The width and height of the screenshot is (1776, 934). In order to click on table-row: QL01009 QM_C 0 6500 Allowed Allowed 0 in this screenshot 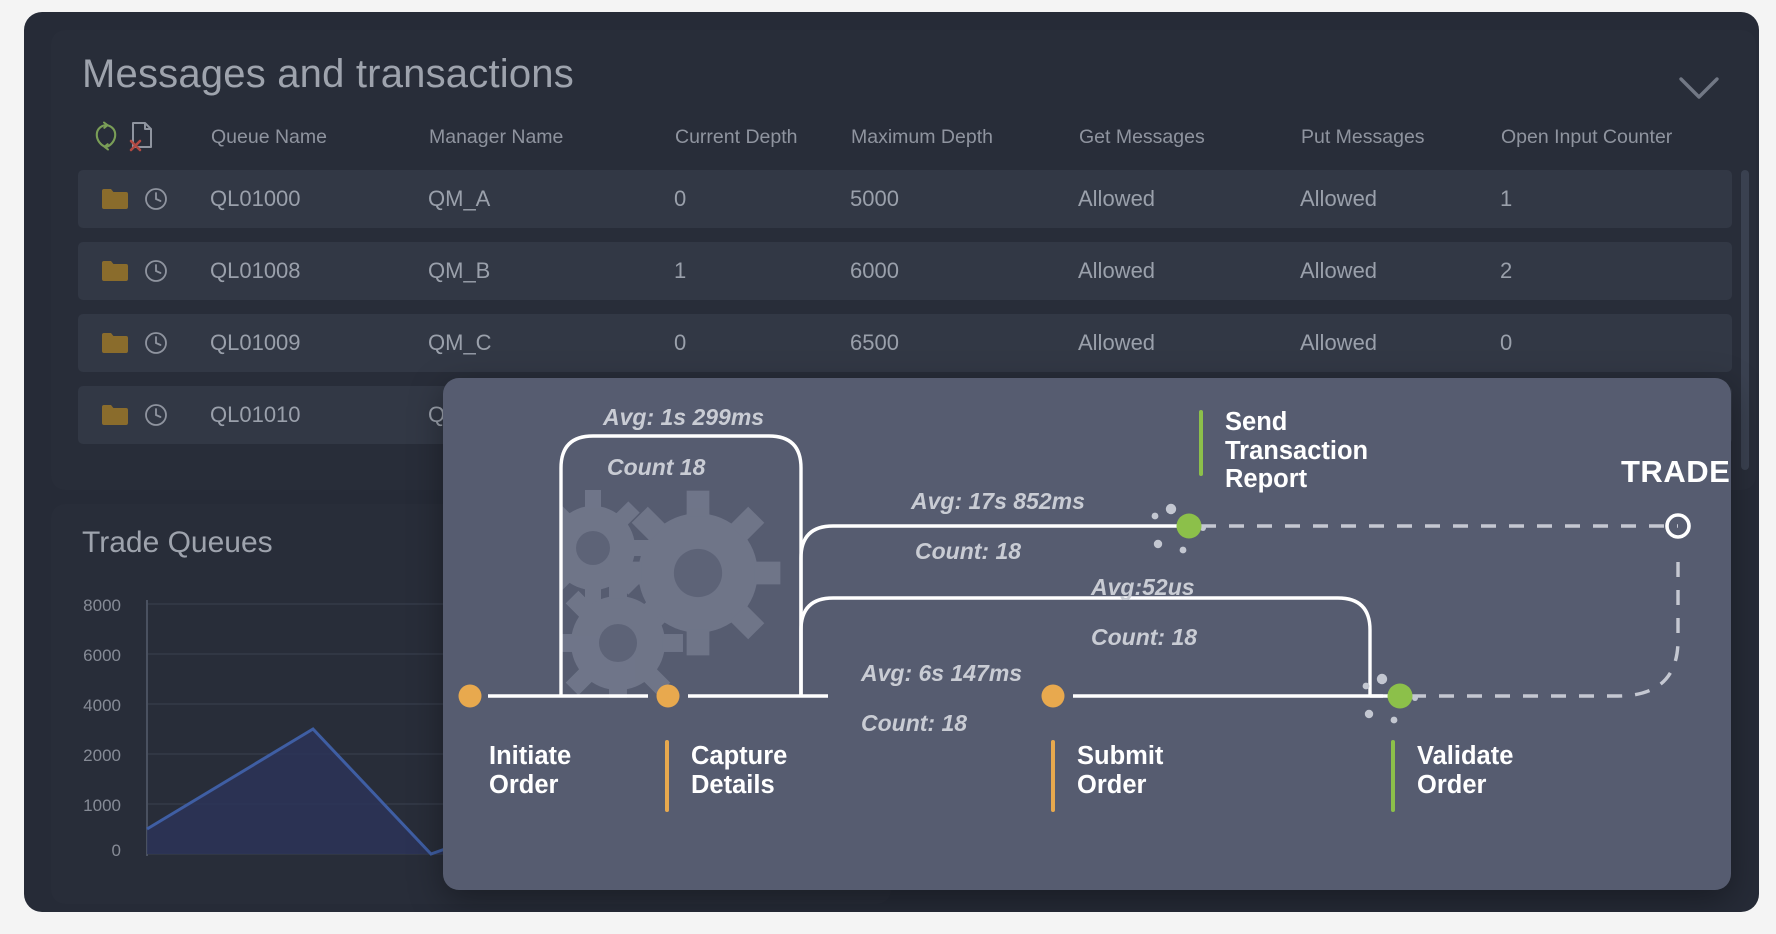, I will do `click(905, 343)`.